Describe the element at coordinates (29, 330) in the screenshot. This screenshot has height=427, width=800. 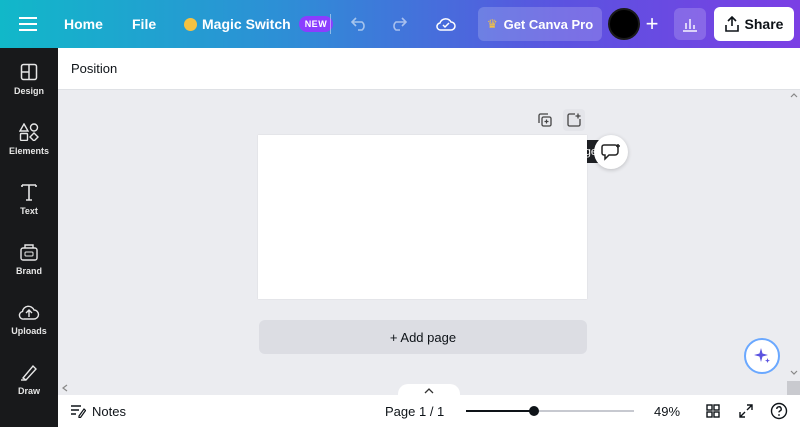
I see `sidebar-item-label: Uploads` at that location.